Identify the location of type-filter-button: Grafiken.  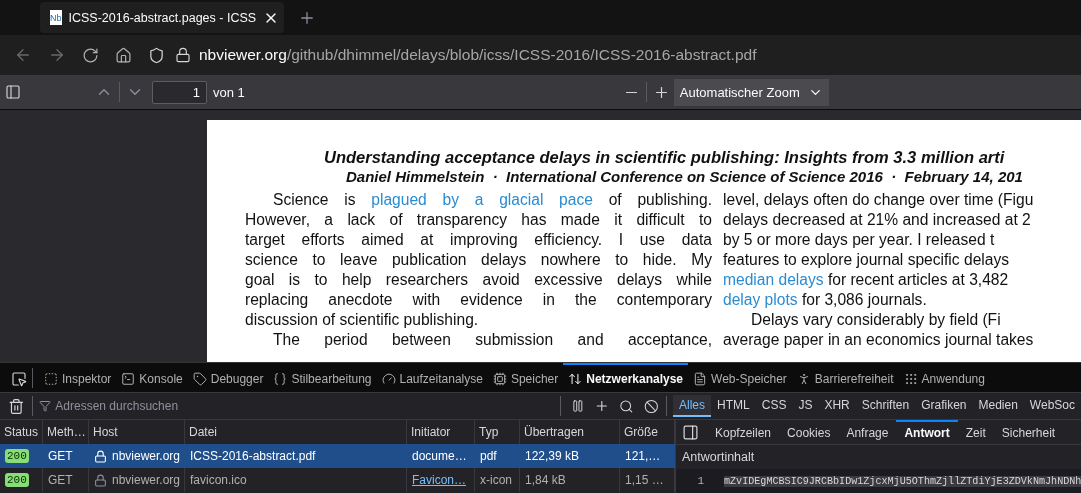
(944, 406).